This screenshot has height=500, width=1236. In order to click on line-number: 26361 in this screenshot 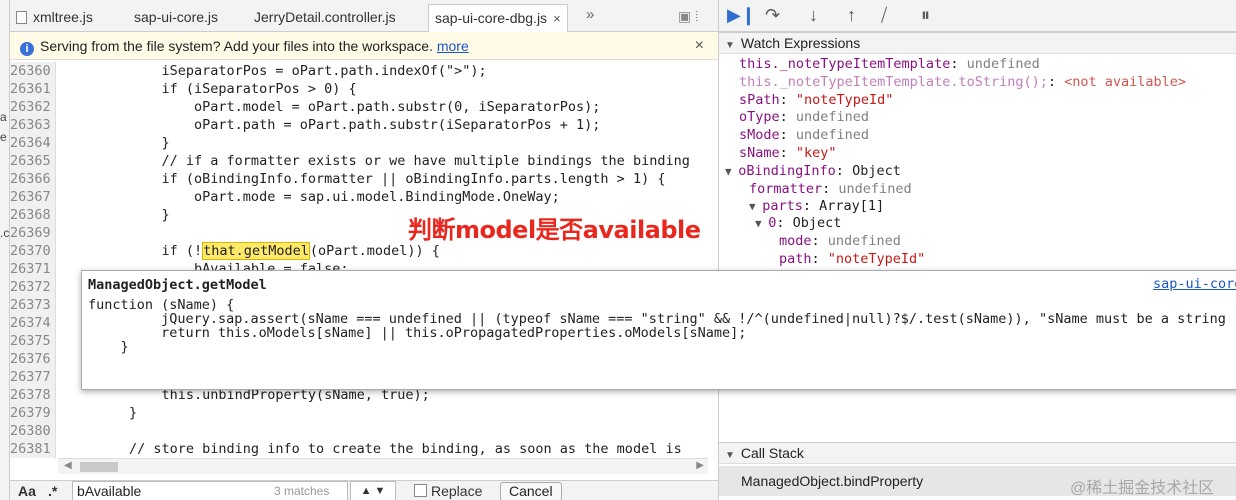, I will do `click(33, 89)`.